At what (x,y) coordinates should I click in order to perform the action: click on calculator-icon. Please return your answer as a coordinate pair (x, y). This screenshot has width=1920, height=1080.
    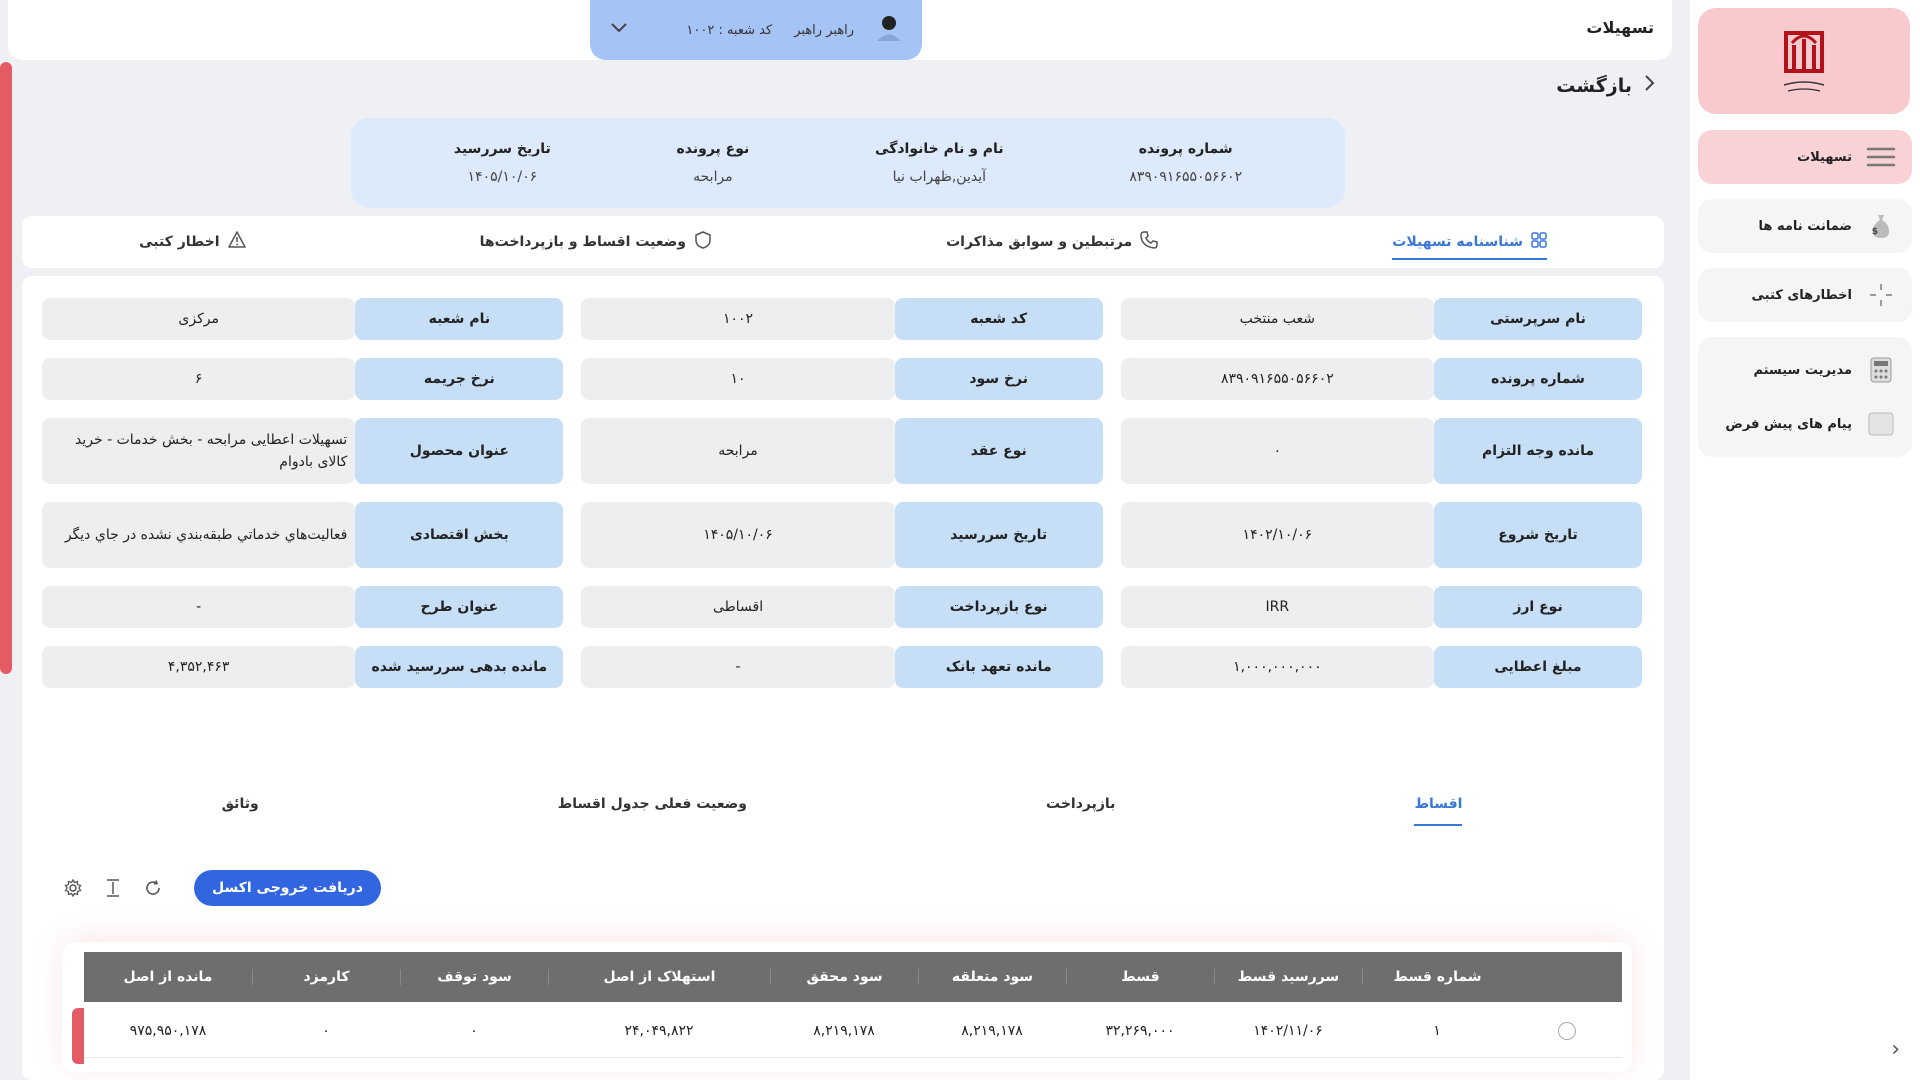
    Looking at the image, I should click on (1881, 370).